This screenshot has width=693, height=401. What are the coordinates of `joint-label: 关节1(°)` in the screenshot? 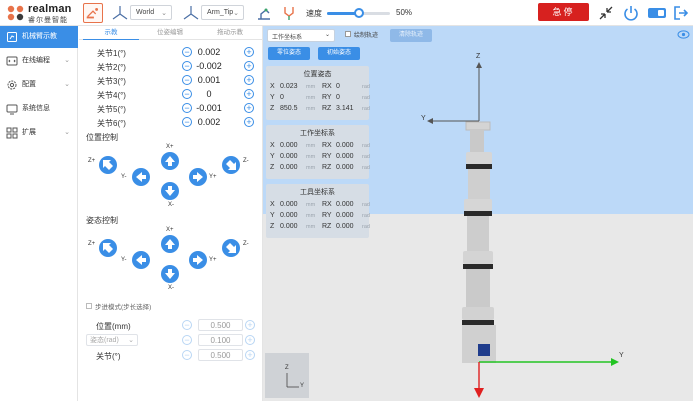 It's located at (111, 53).